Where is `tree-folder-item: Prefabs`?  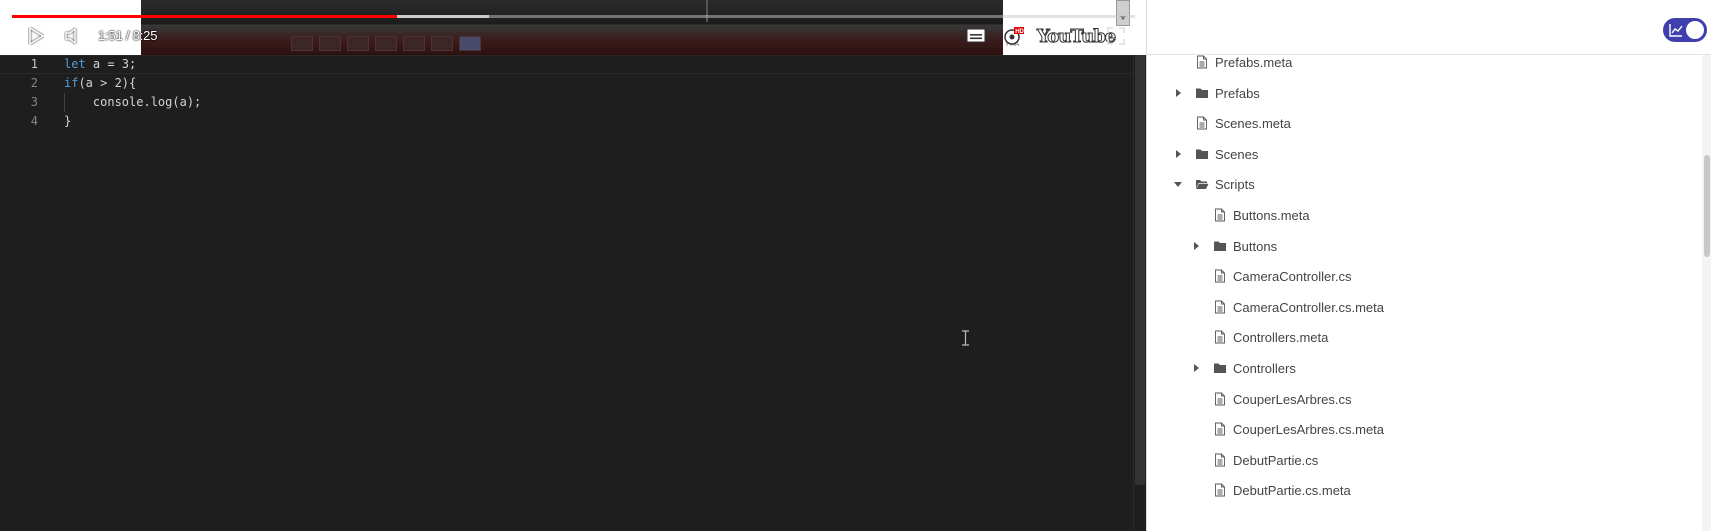 tree-folder-item: Prefabs is located at coordinates (1216, 93).